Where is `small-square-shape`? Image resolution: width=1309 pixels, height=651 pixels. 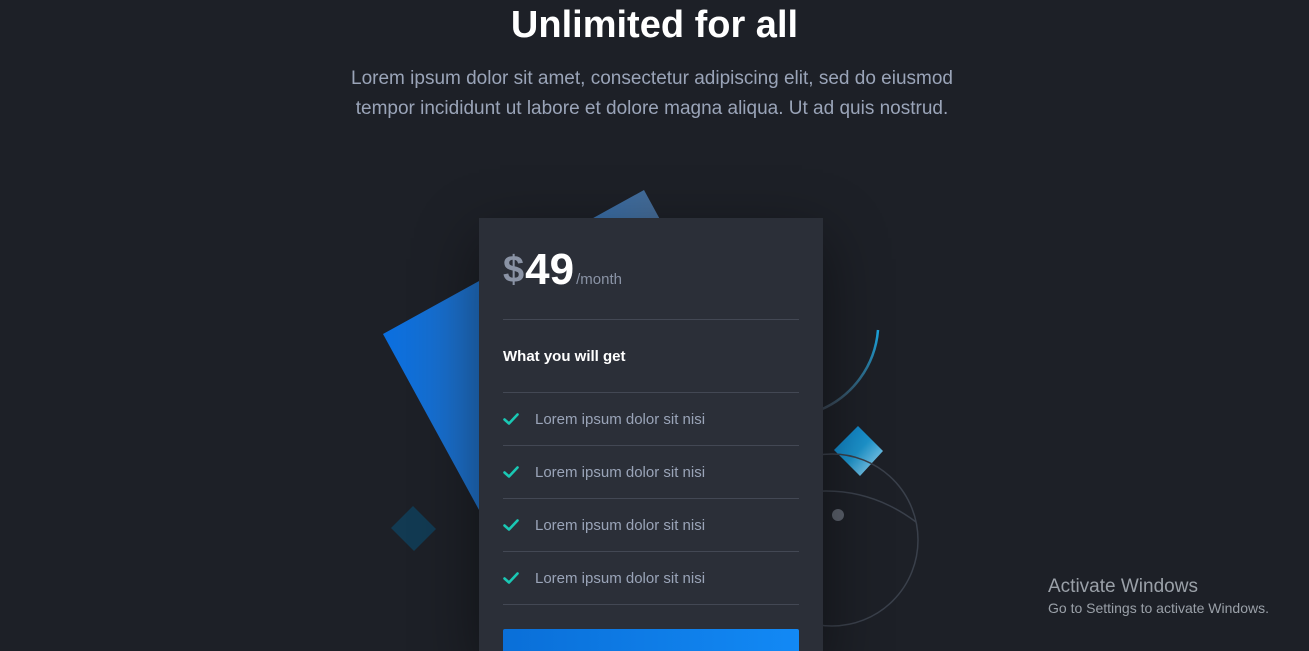
small-square-shape is located at coordinates (413, 528).